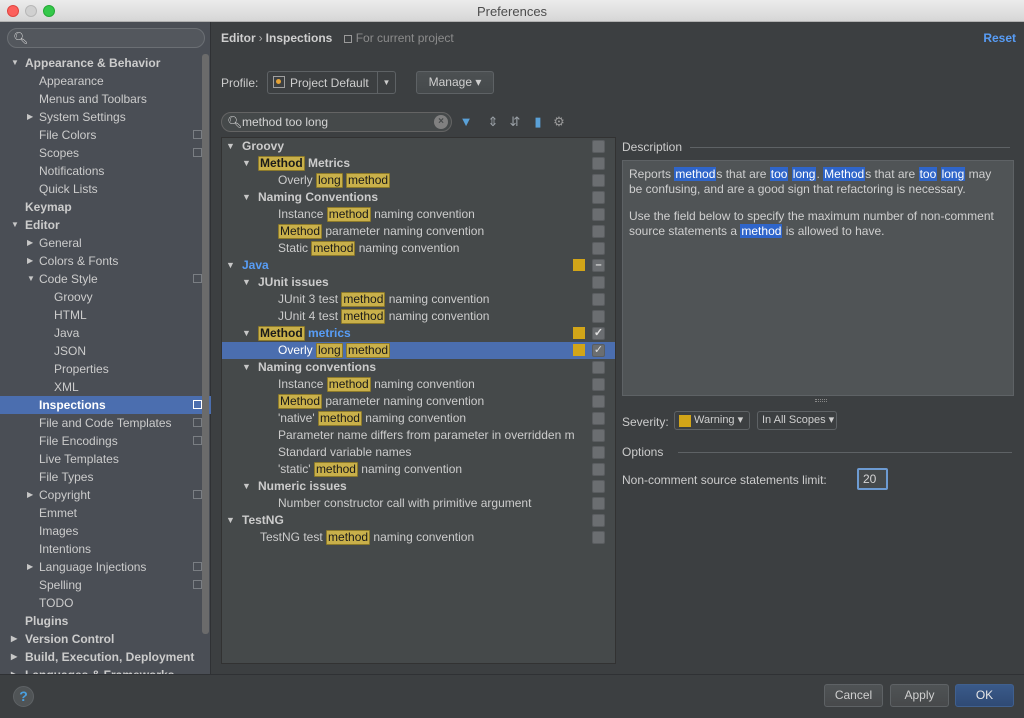  Describe the element at coordinates (100, 477) in the screenshot. I see `sidebar-item-file-types: File Types` at that location.